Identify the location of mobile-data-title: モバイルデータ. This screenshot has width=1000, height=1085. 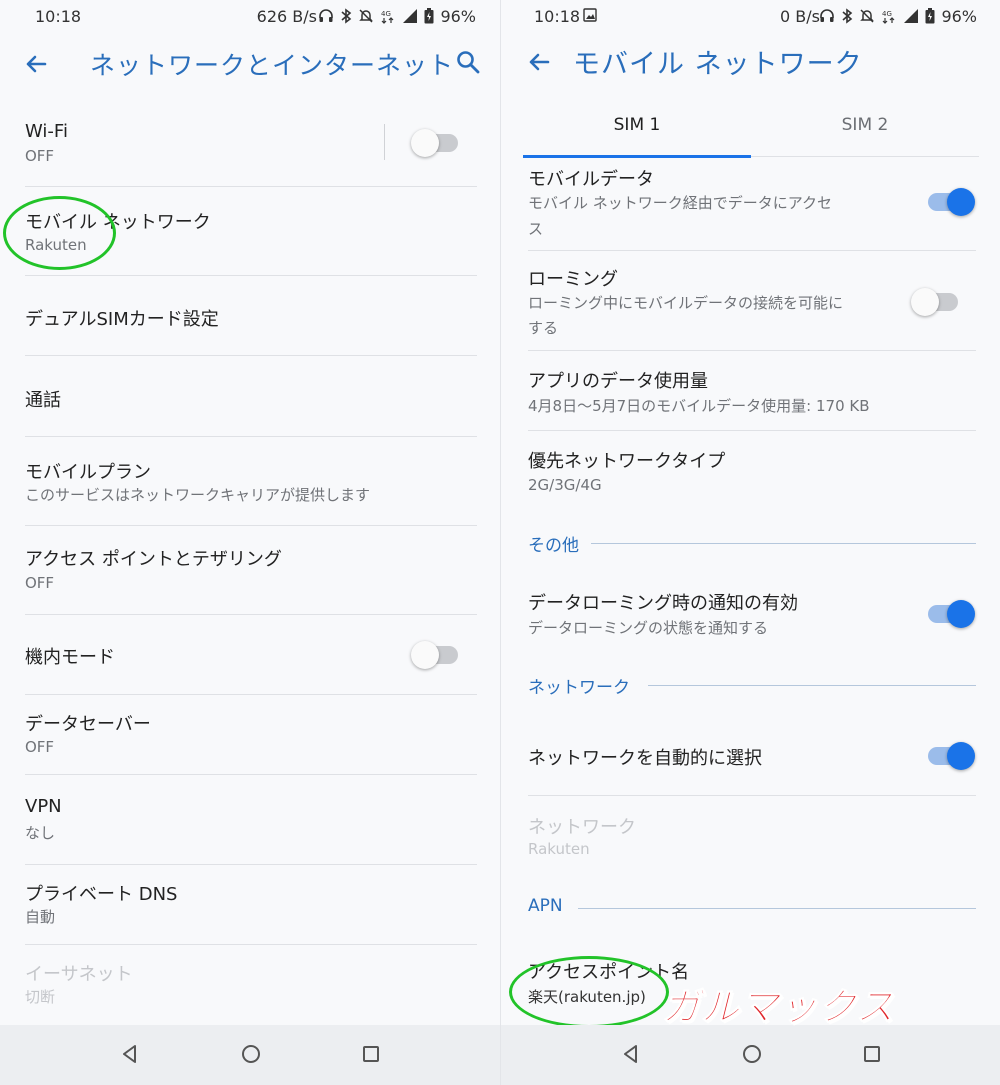
(591, 179).